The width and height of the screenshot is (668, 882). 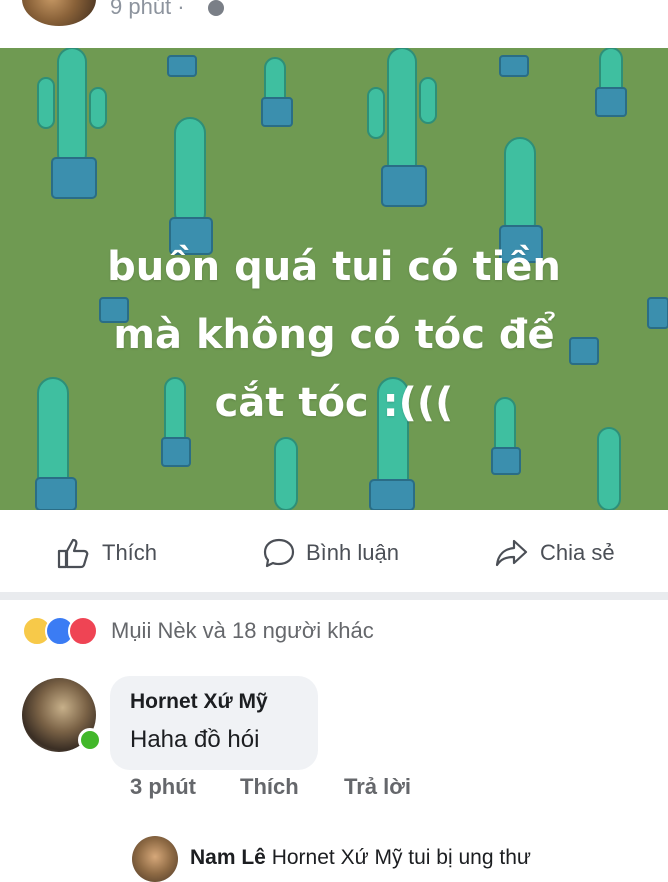 I want to click on reactions-summary: Mụii Nèk và 18 người khác, so click(x=198, y=631).